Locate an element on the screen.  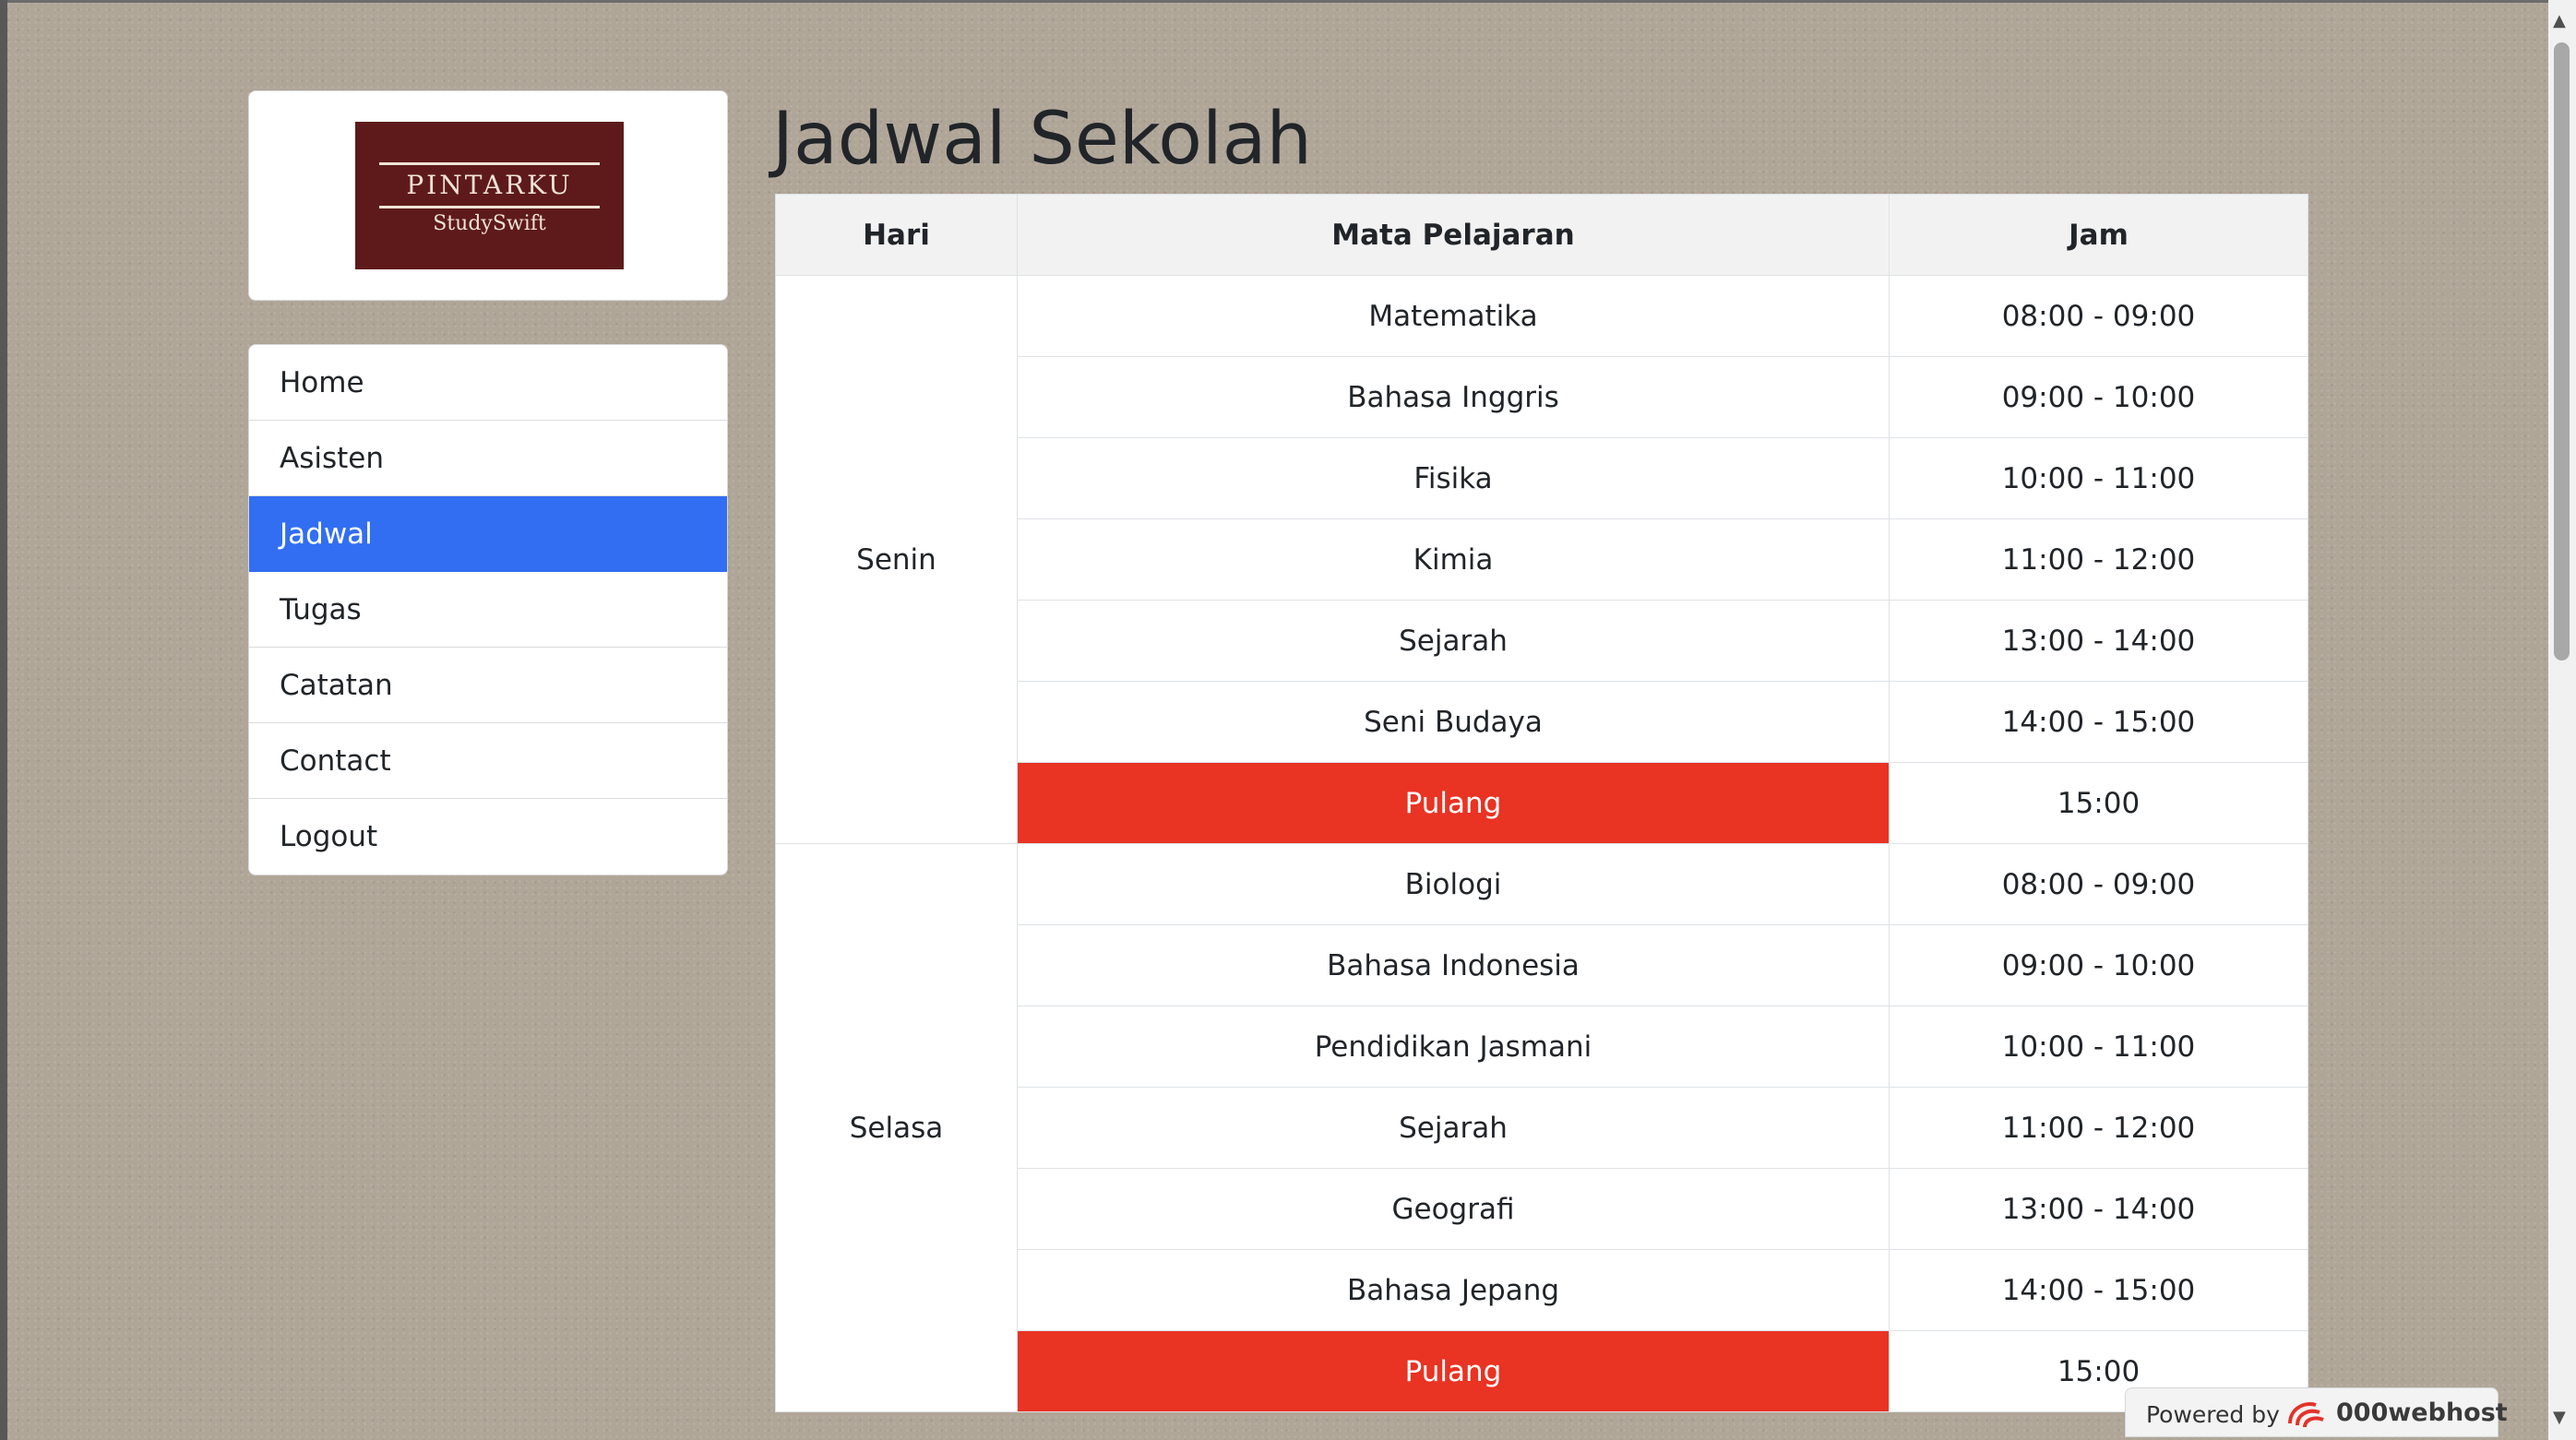
table-header-row: Hari Mata Pelajaran Jam is located at coordinates (1541, 235).